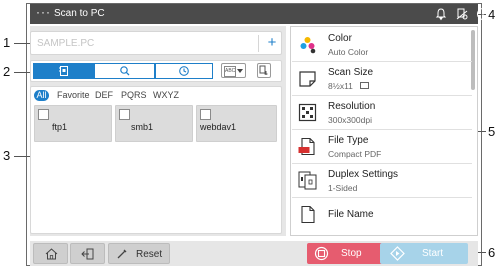 This screenshot has height=269, width=500. What do you see at coordinates (306, 146) in the screenshot?
I see `file-type-icon` at bounding box center [306, 146].